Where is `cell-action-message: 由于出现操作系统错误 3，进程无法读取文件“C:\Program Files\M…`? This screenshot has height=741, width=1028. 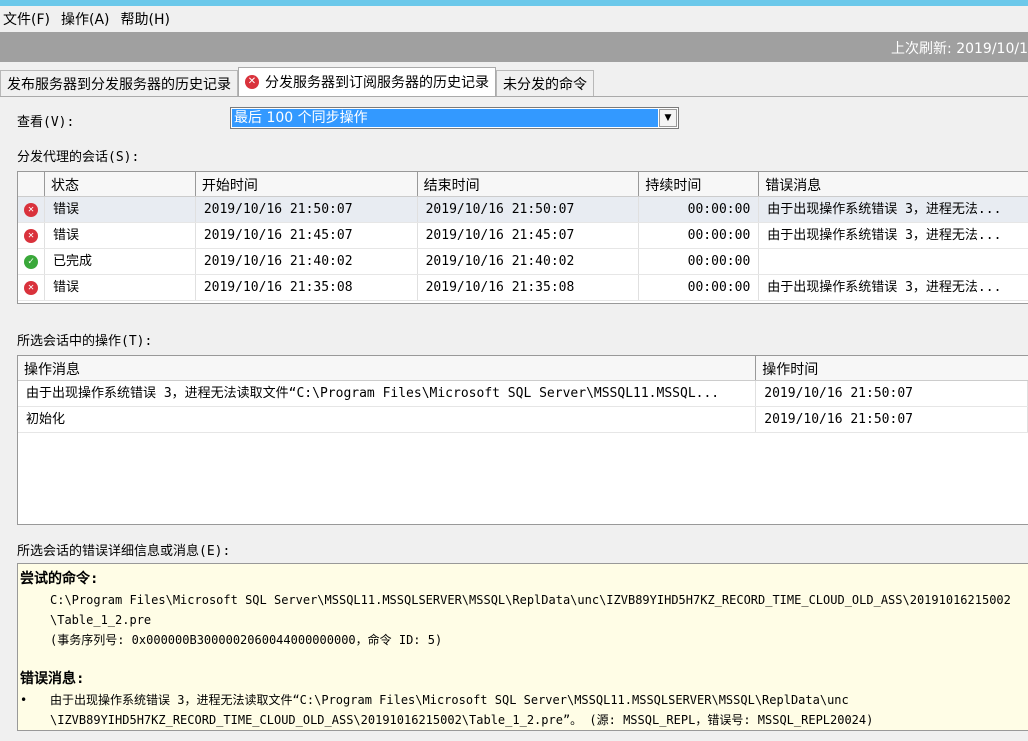 cell-action-message: 由于出现操作系统错误 3，进程无法读取文件“C:\Program Files\M… is located at coordinates (387, 393).